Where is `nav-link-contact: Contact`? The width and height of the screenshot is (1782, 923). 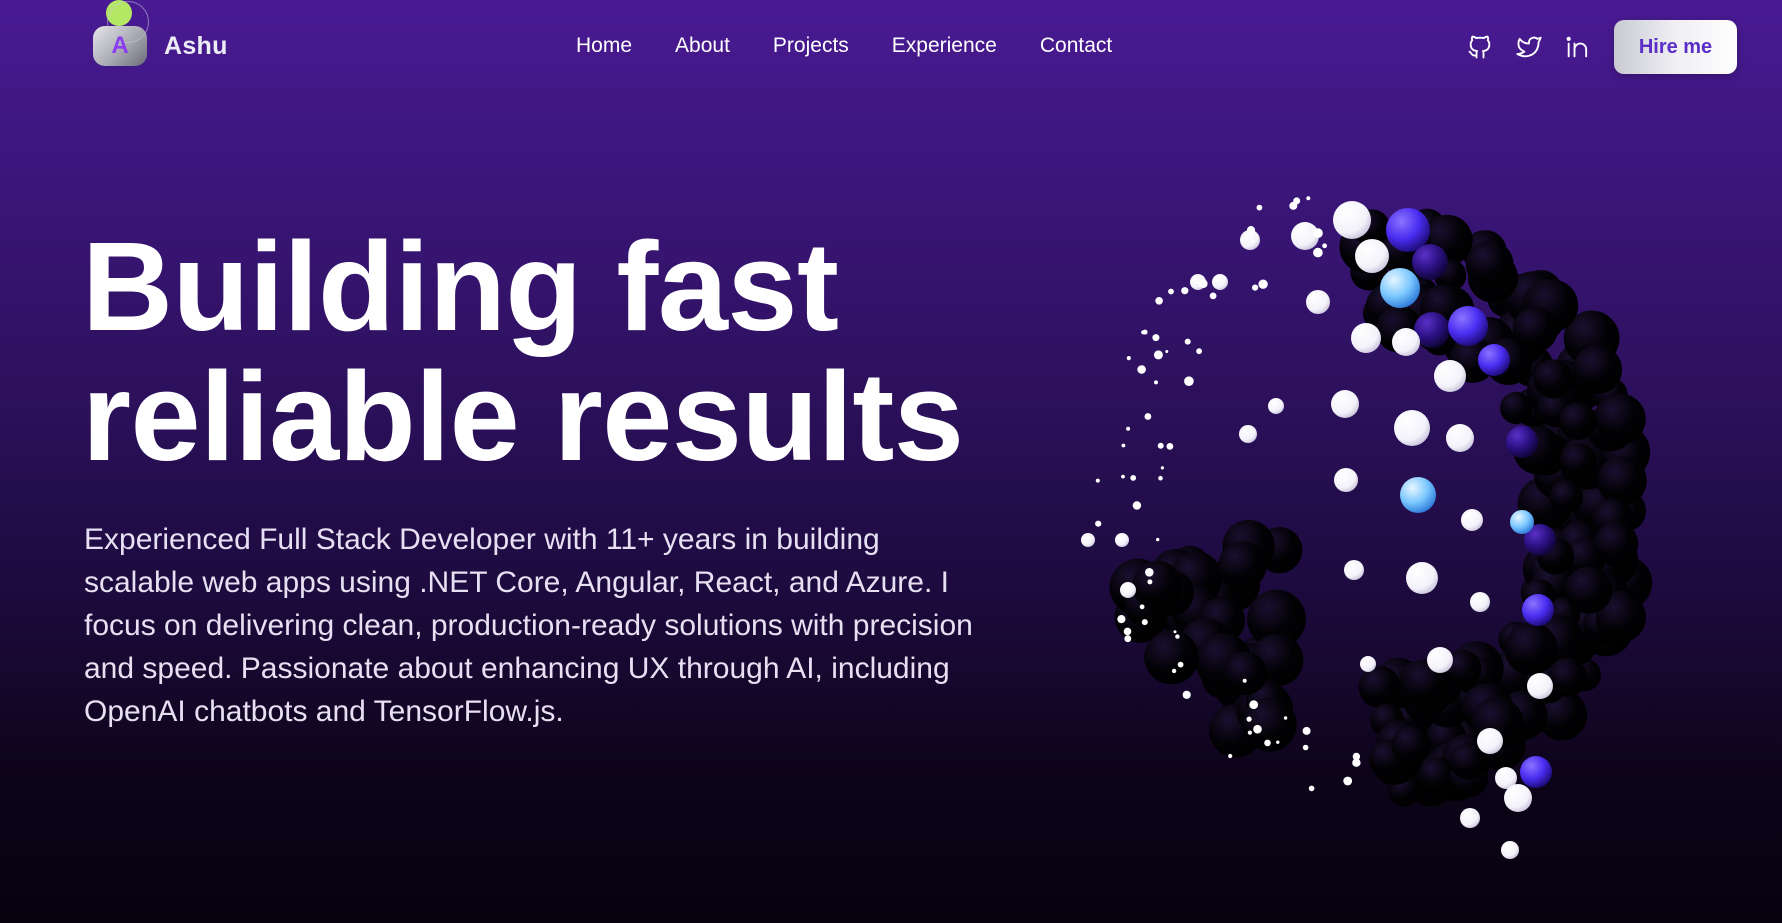
nav-link-contact: Contact is located at coordinates (1076, 46).